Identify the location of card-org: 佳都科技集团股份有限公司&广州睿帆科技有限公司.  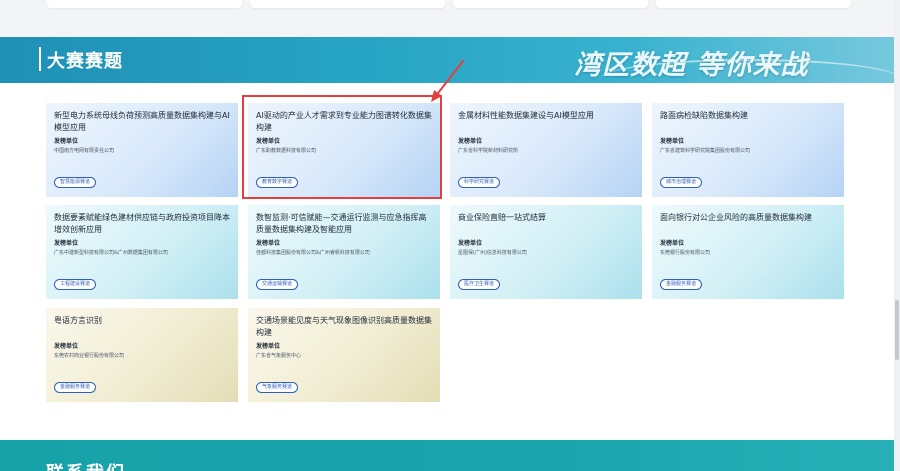
(313, 253).